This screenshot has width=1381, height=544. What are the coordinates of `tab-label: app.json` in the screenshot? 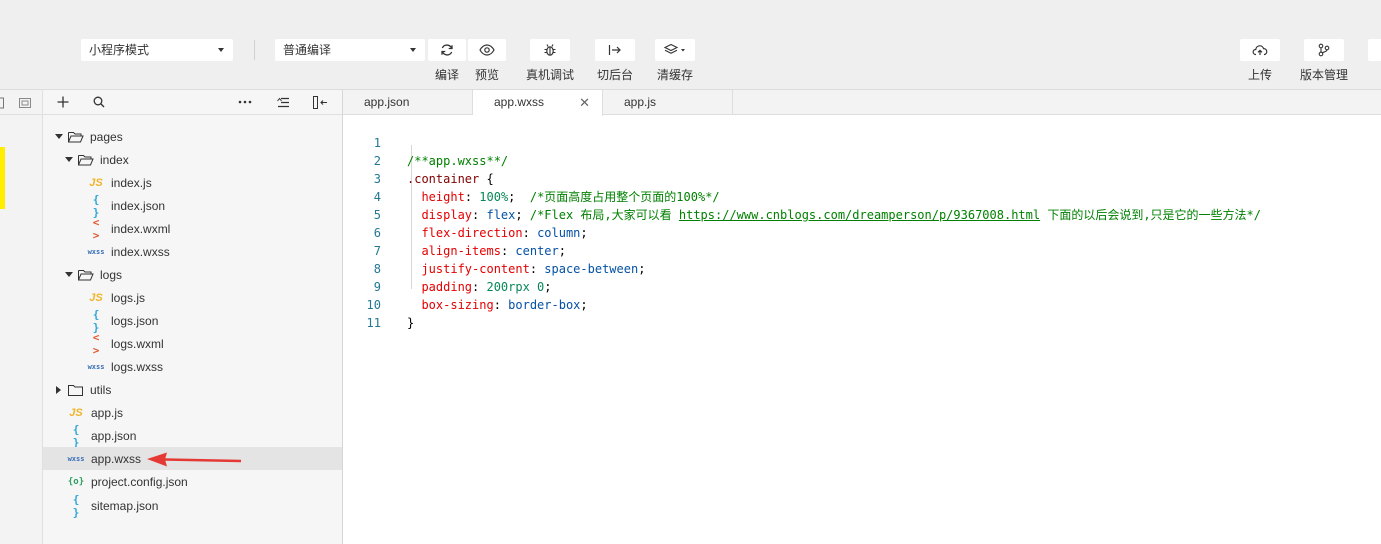 It's located at (387, 102).